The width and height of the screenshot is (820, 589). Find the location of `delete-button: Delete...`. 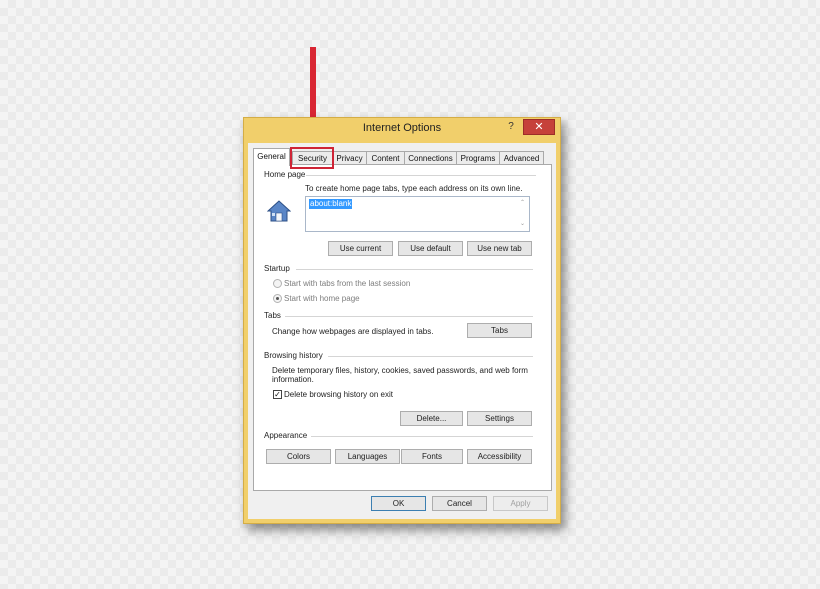

delete-button: Delete... is located at coordinates (431, 418).